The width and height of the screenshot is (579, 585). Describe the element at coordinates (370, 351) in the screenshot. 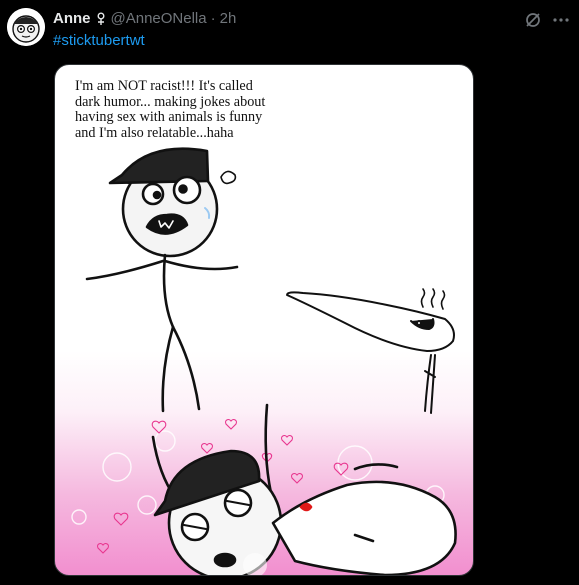

I see `lying-stickman` at that location.